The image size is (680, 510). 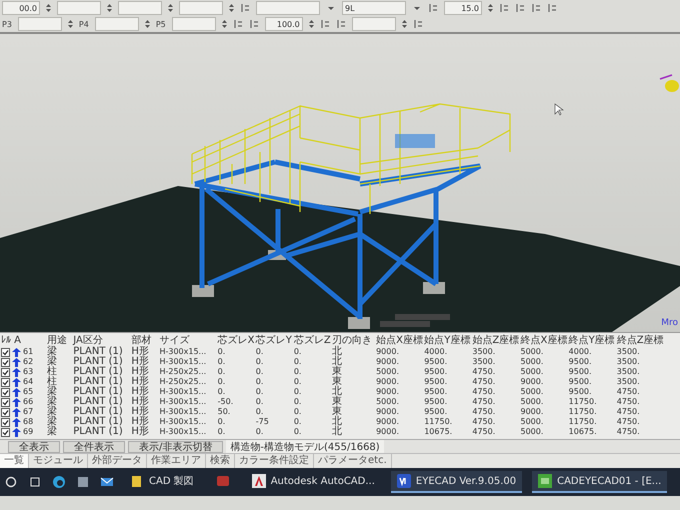 I want to click on field-label: P5, so click(x=161, y=24).